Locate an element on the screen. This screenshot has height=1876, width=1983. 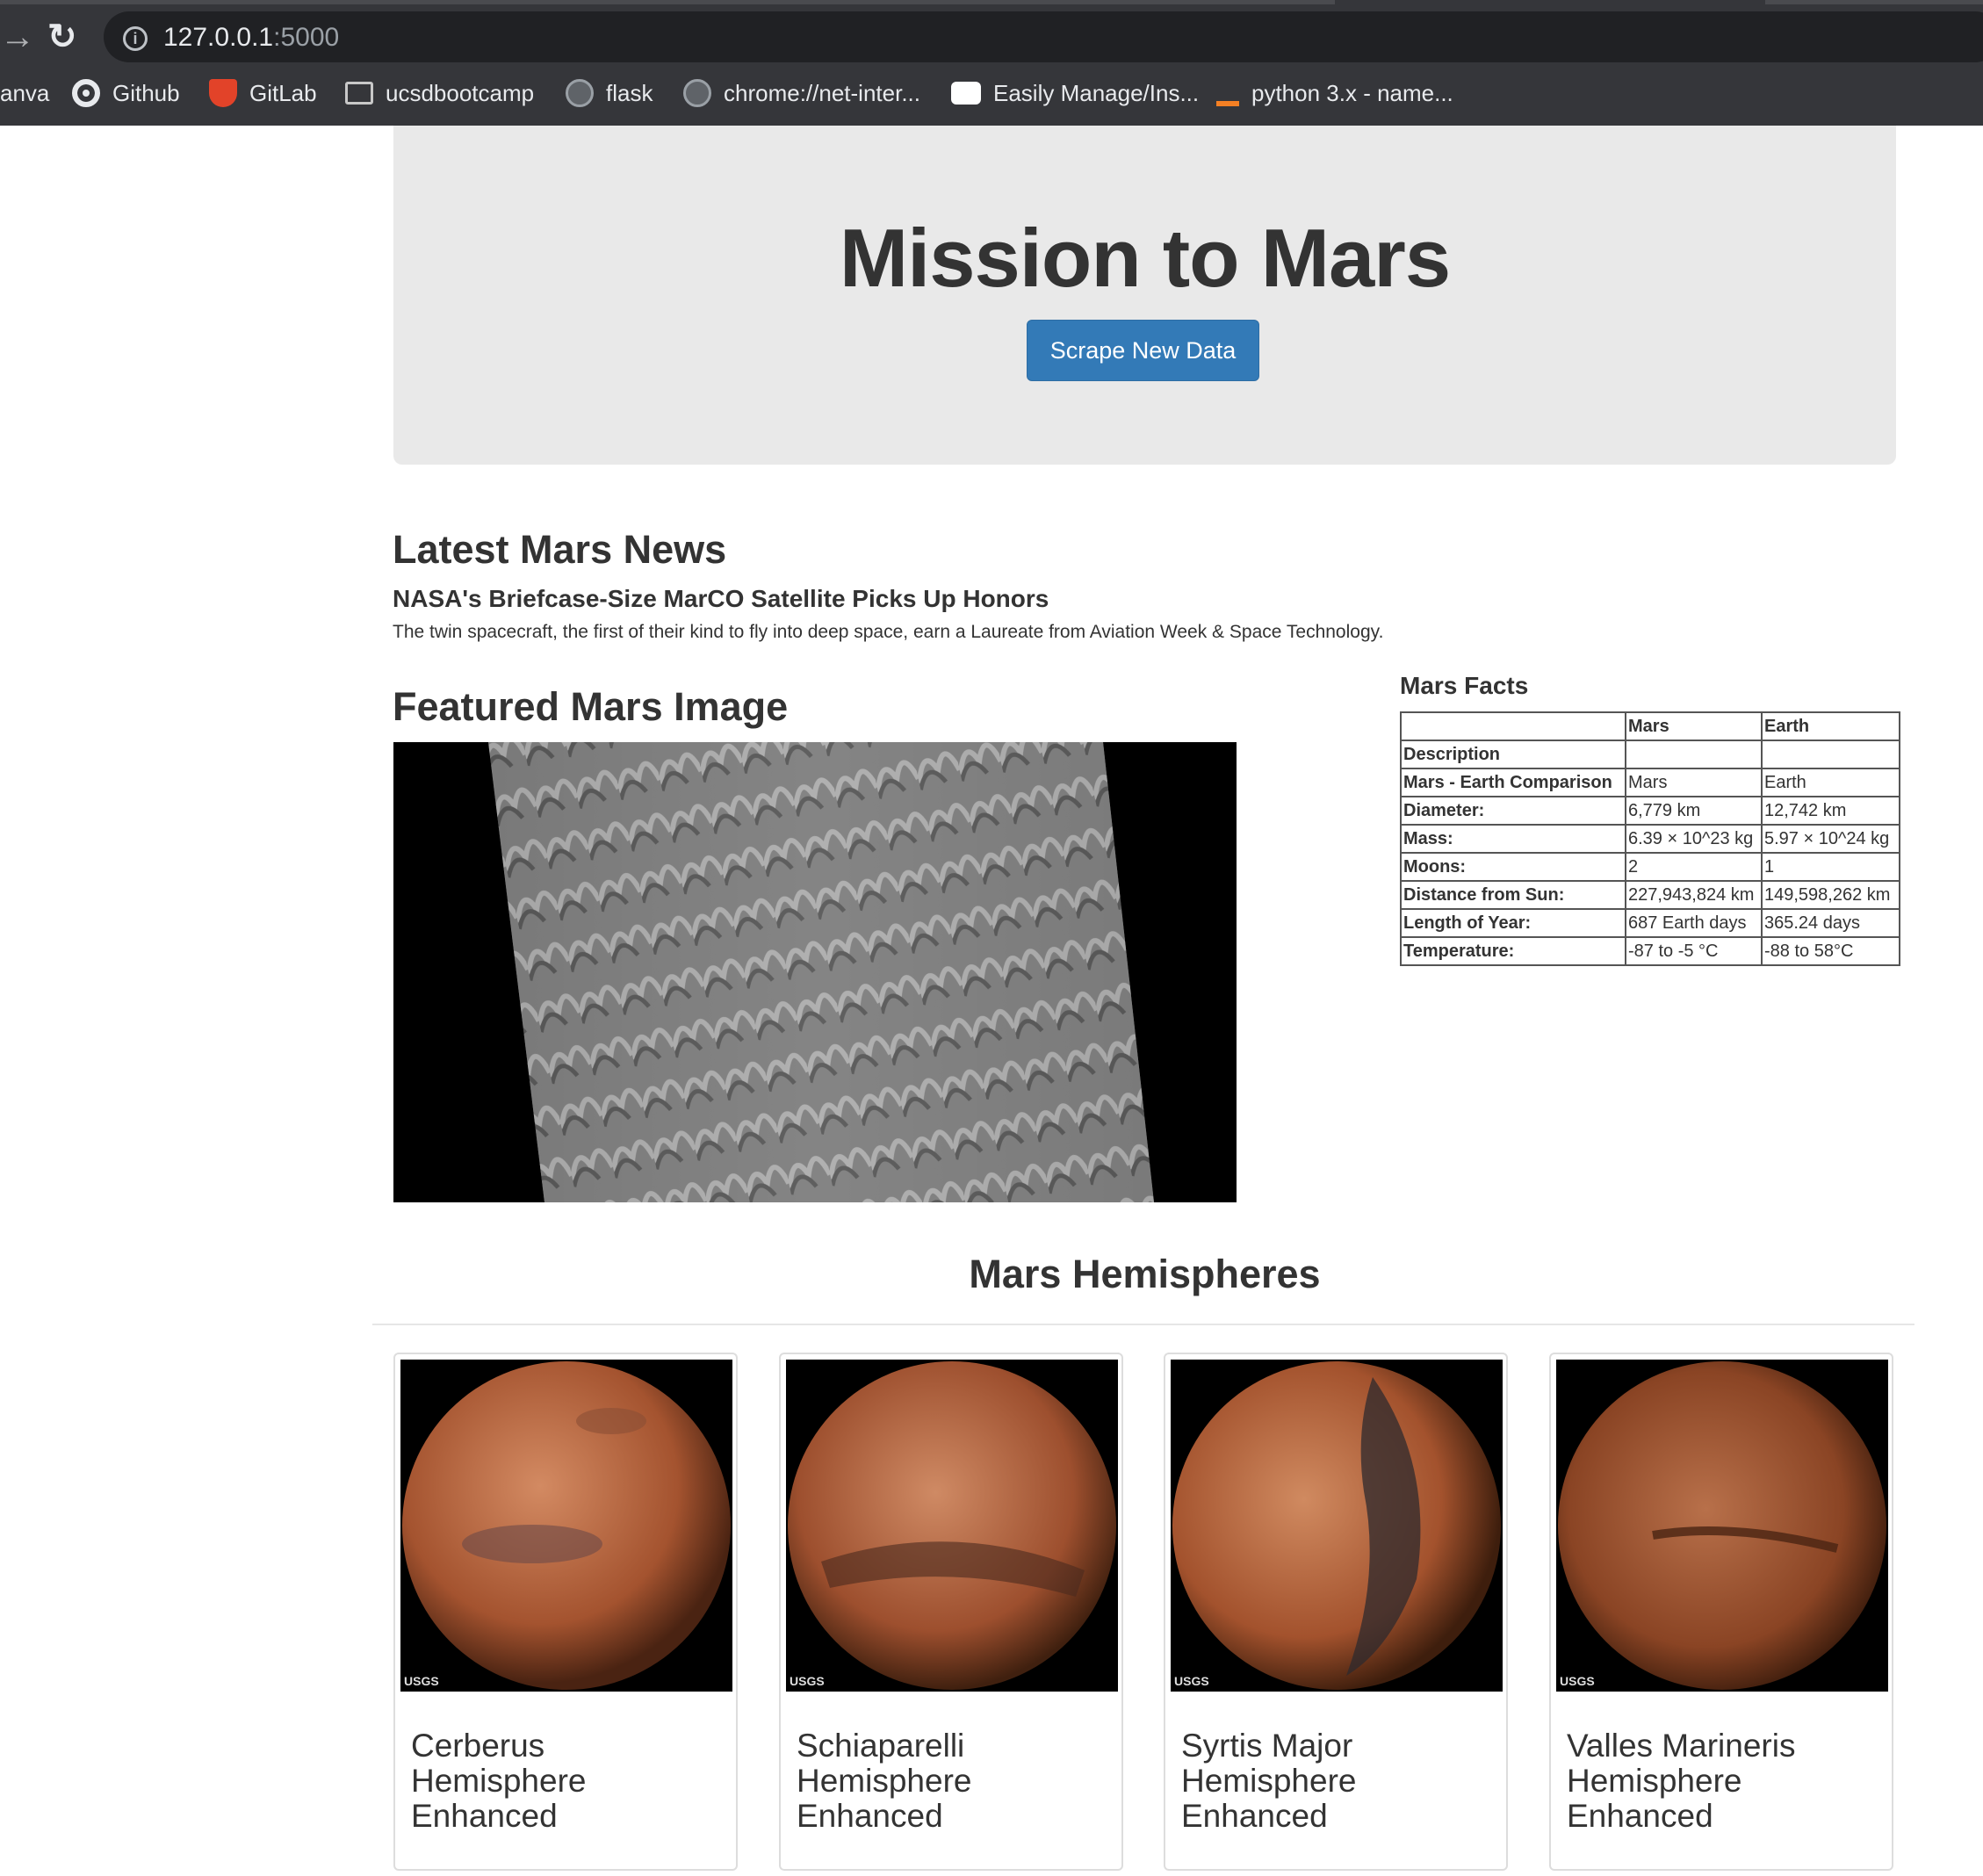
table-cell: 687 Earth days is located at coordinates (1694, 923).